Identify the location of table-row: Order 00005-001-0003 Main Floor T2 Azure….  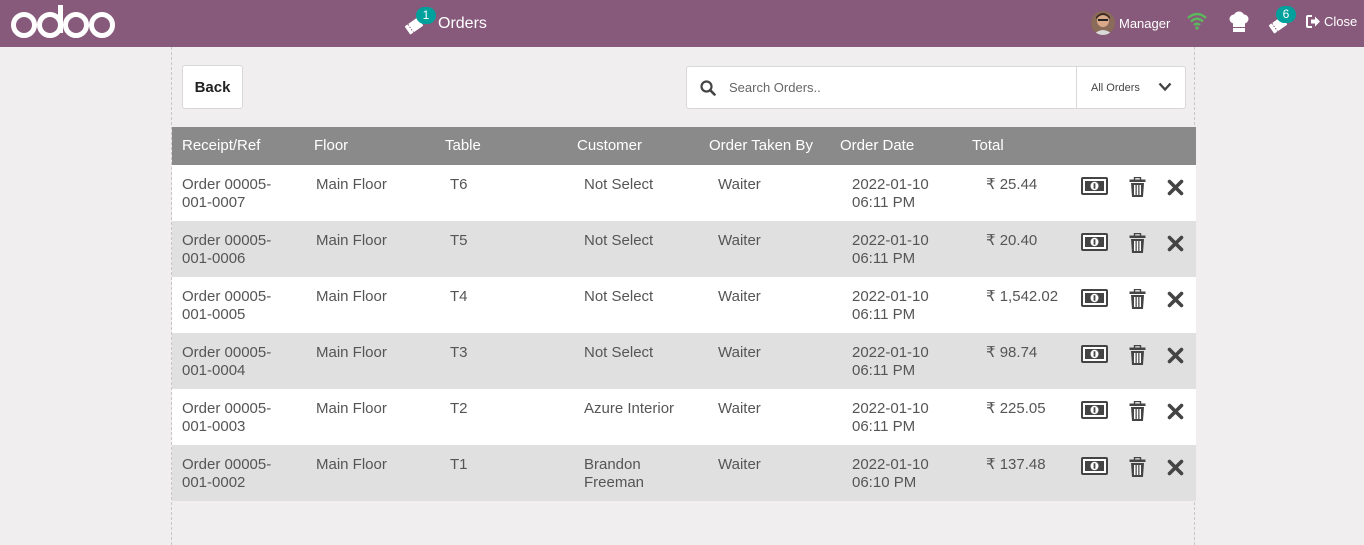
(684, 417).